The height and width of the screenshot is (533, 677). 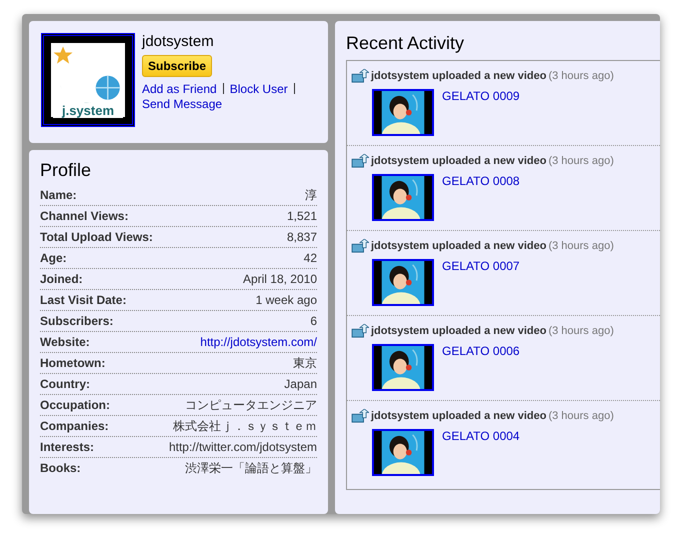 What do you see at coordinates (179, 89) in the screenshot?
I see `channel-link: Add as Friend` at bounding box center [179, 89].